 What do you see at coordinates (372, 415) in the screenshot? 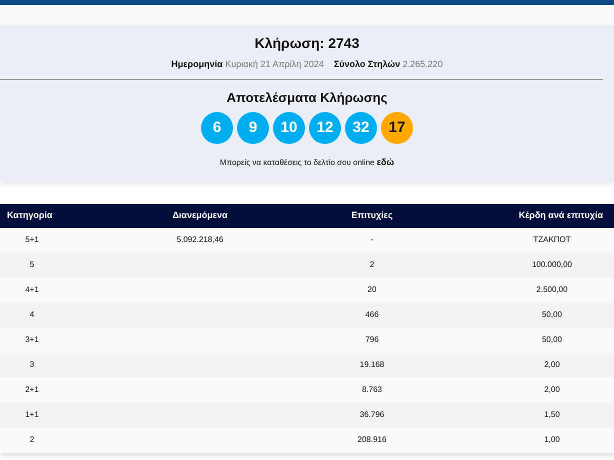
I see `table-cell-text: 36.796` at bounding box center [372, 415].